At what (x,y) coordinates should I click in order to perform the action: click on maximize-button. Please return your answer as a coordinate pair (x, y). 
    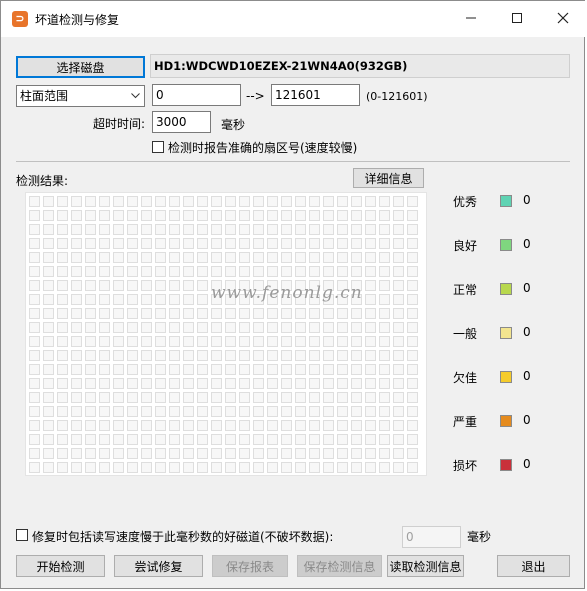
    Looking at the image, I should click on (517, 18).